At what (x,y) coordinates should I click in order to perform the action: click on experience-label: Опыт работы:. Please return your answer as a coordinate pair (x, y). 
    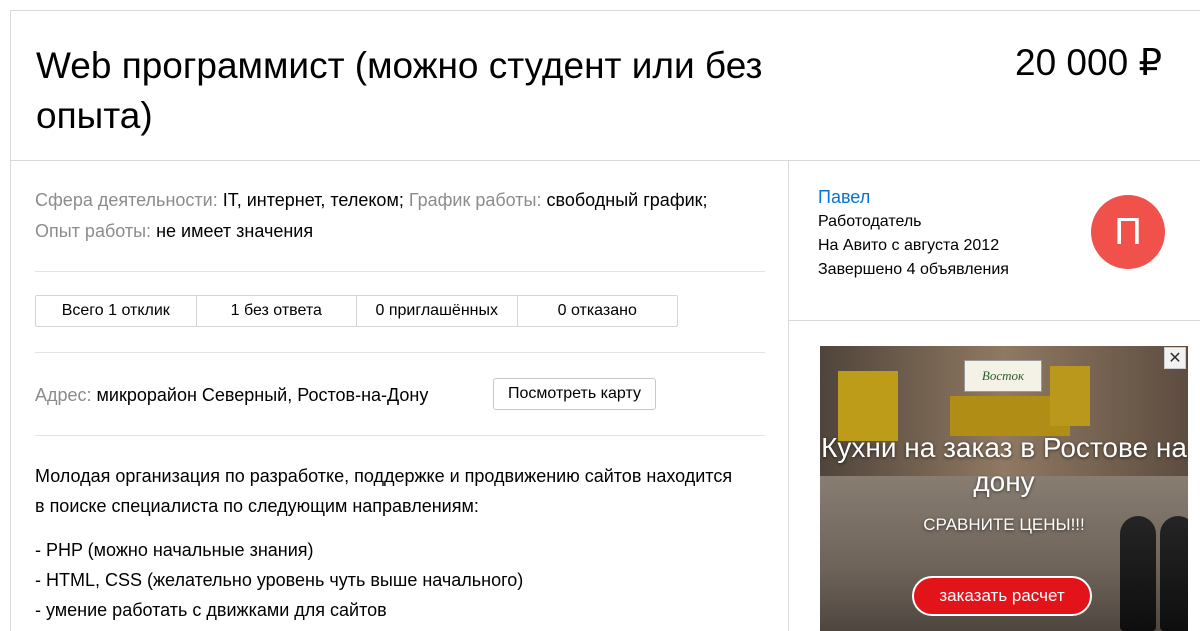
    Looking at the image, I should click on (93, 231).